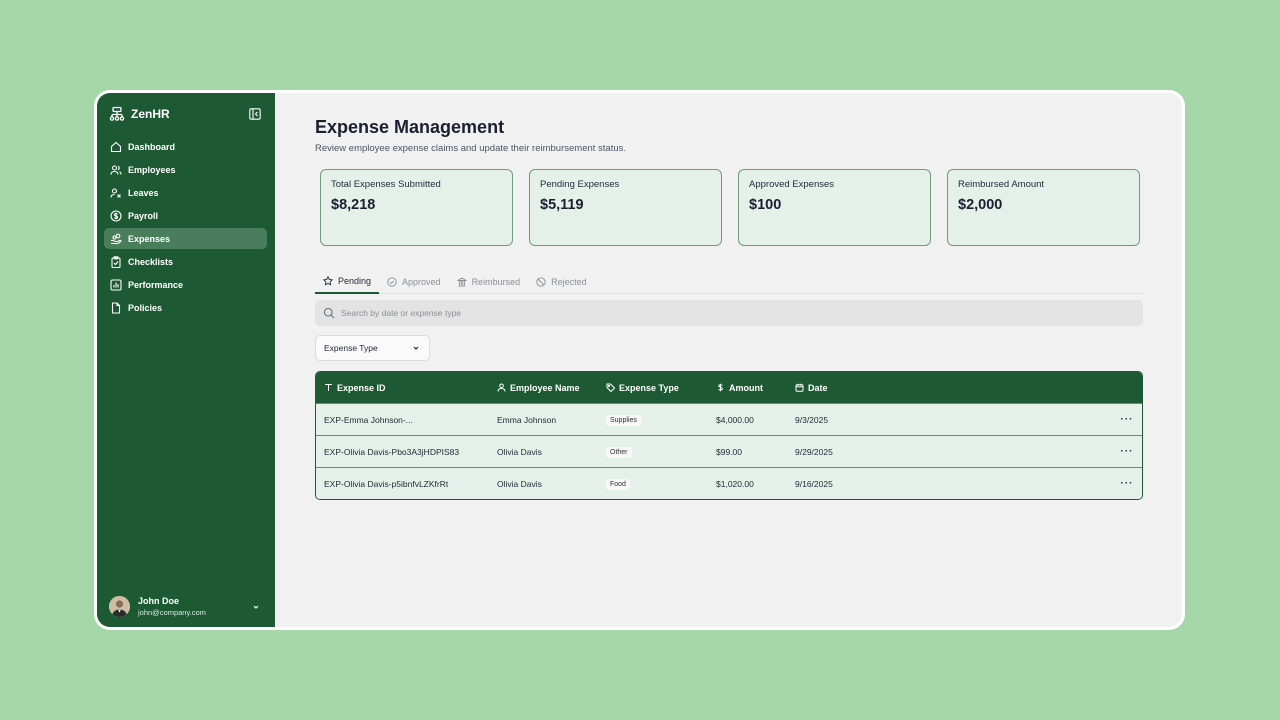 The image size is (1280, 720). What do you see at coordinates (792, 184) in the screenshot?
I see `stat-label: Approved Expenses` at bounding box center [792, 184].